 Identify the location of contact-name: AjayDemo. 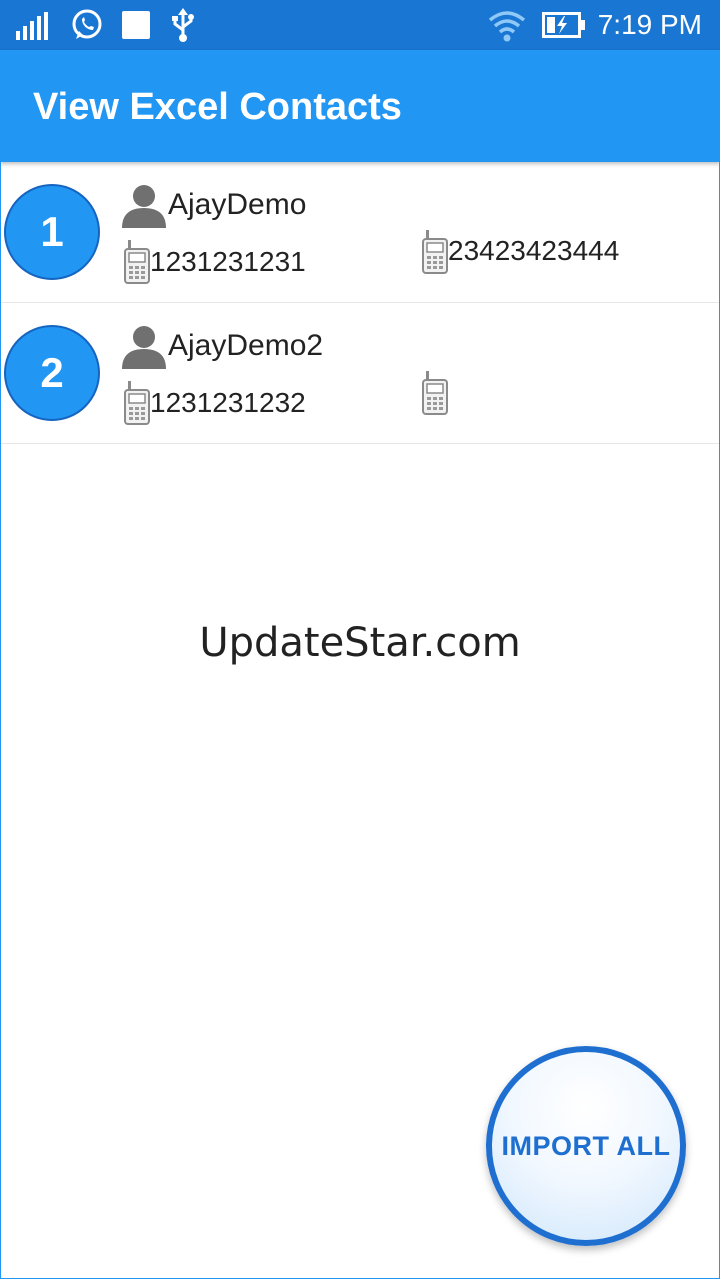
(237, 204).